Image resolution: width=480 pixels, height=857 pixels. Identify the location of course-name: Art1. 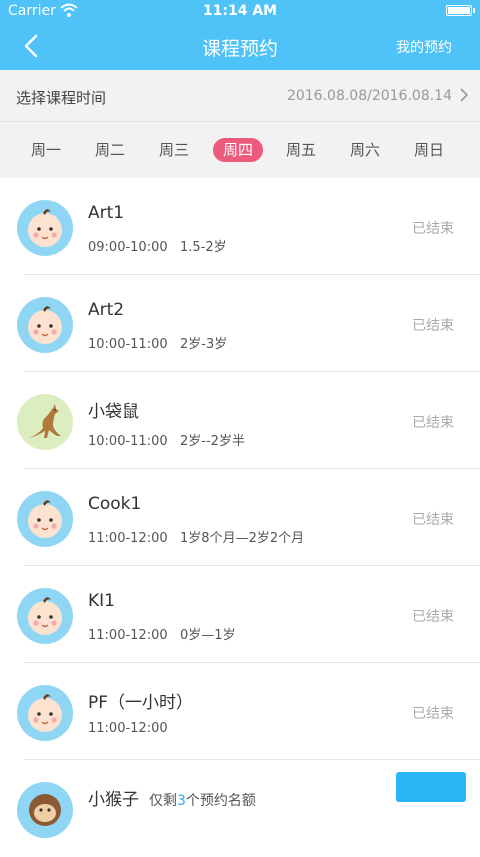
(106, 213).